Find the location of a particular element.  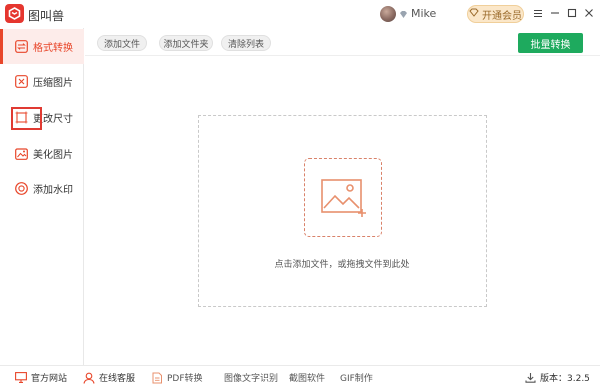

pdf-label: PDF转换 is located at coordinates (185, 379).